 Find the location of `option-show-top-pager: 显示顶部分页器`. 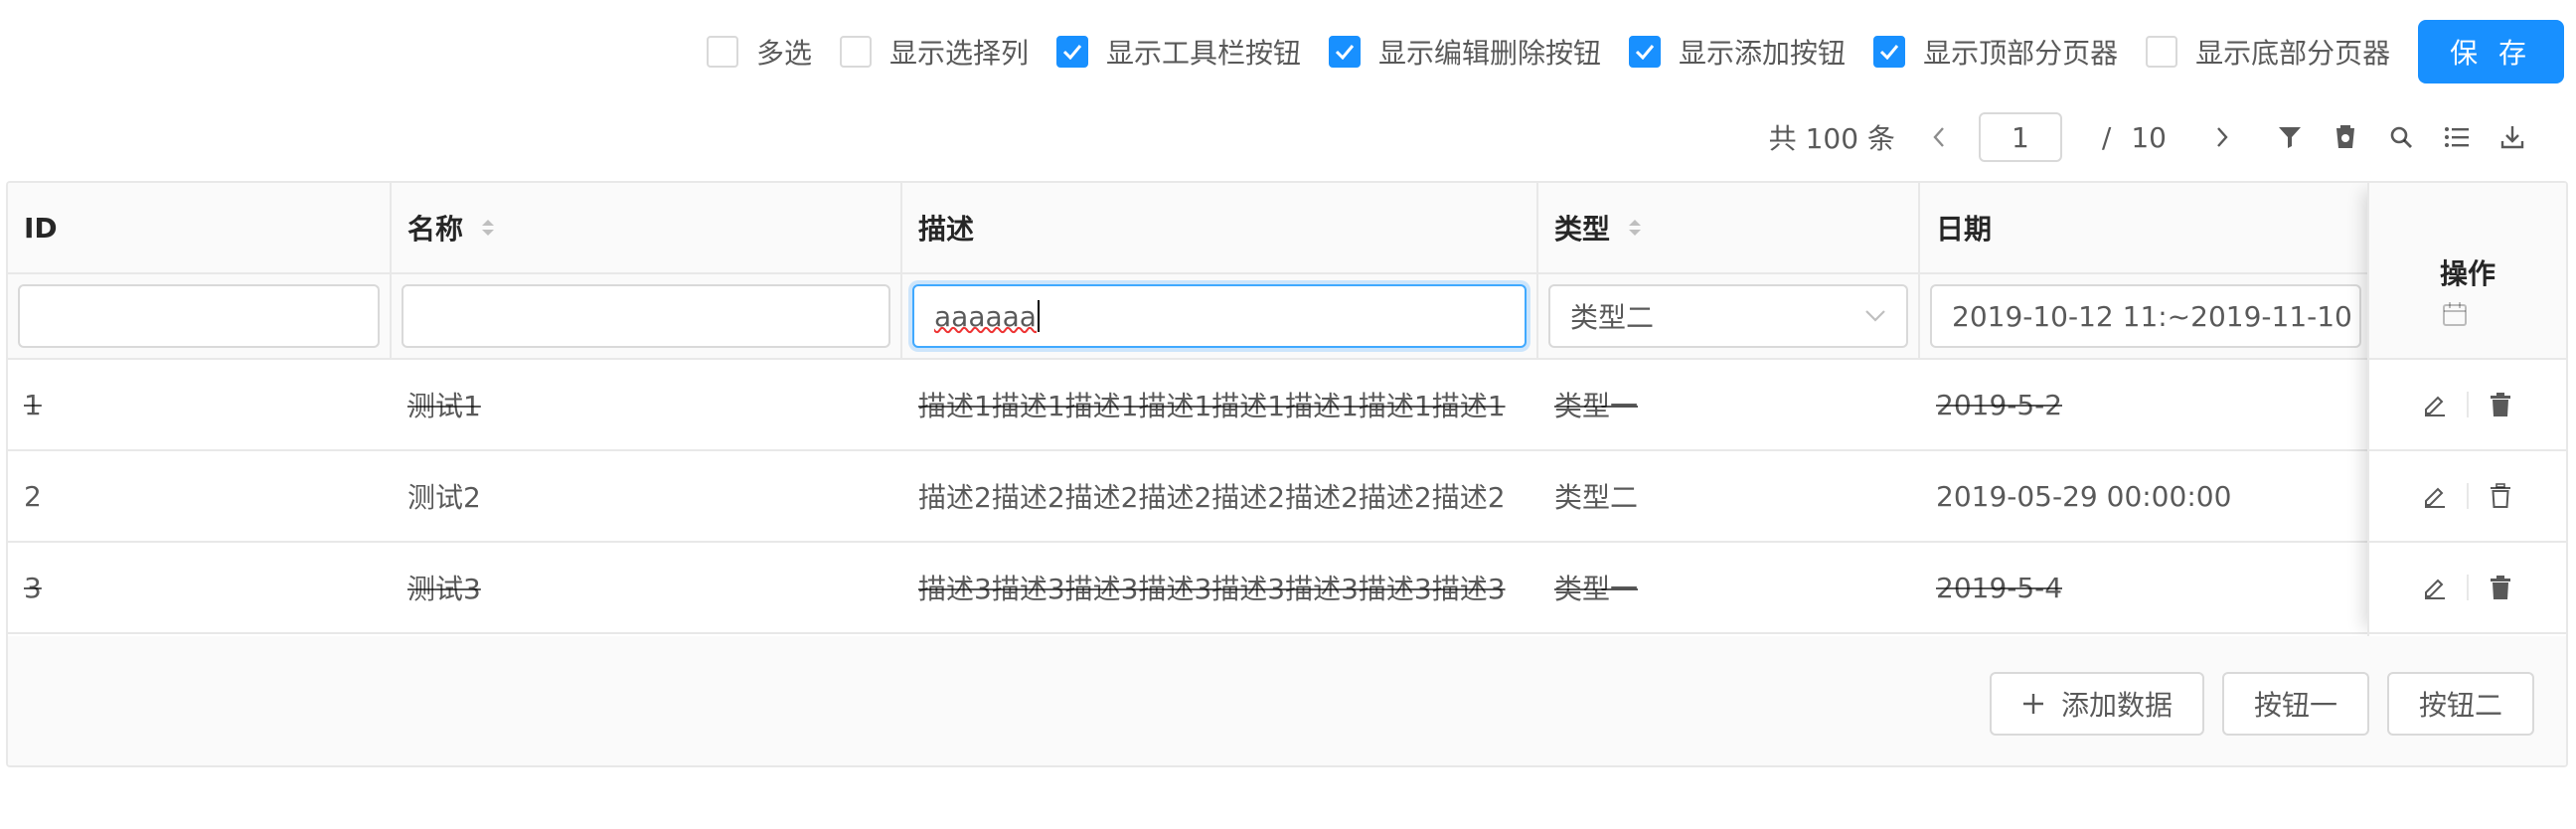

option-show-top-pager: 显示顶部分页器 is located at coordinates (1995, 52).